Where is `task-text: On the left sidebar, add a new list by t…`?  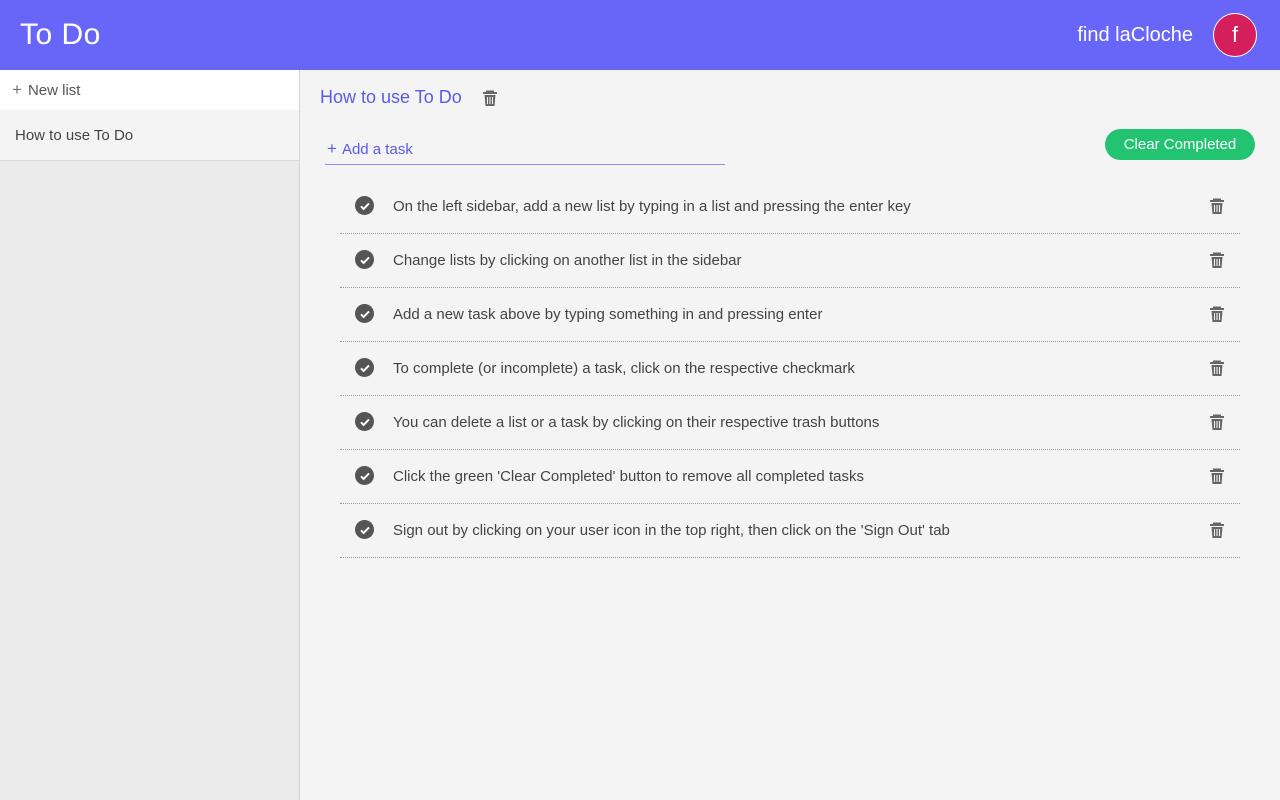
task-text: On the left sidebar, add a new list by t… is located at coordinates (652, 206).